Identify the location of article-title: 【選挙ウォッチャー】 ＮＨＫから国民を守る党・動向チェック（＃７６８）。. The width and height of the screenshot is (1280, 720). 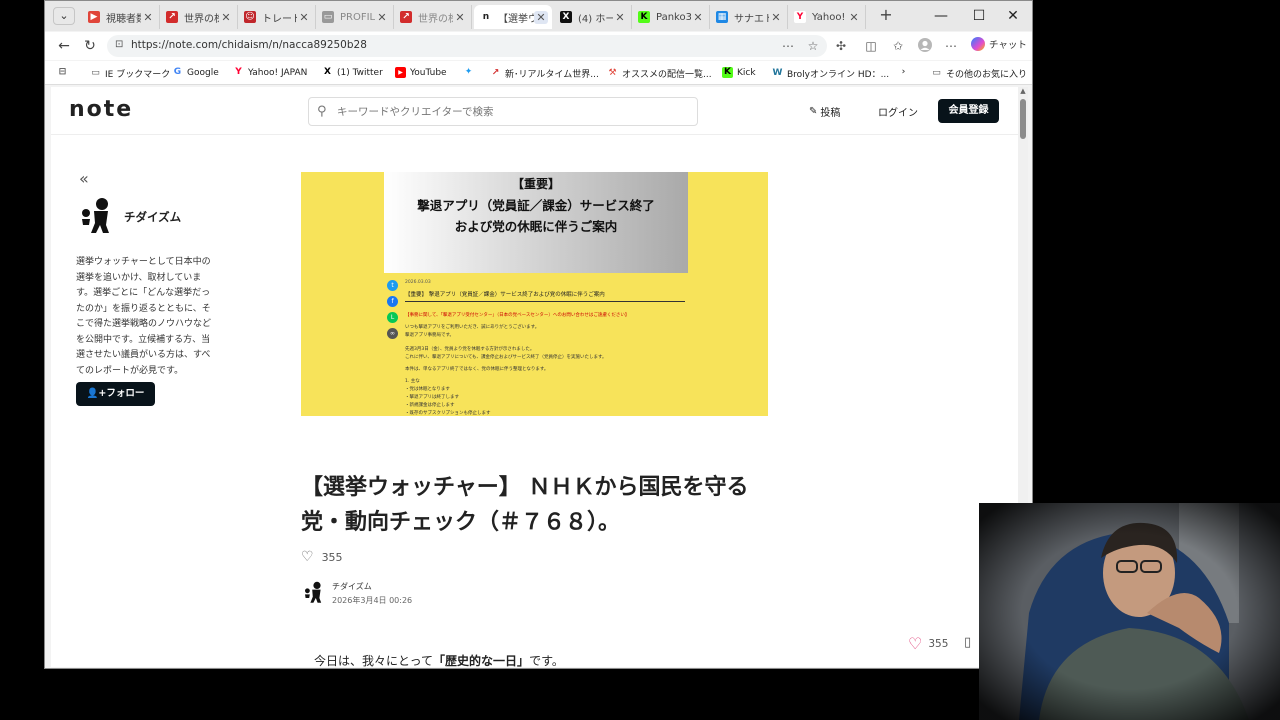
(525, 505).